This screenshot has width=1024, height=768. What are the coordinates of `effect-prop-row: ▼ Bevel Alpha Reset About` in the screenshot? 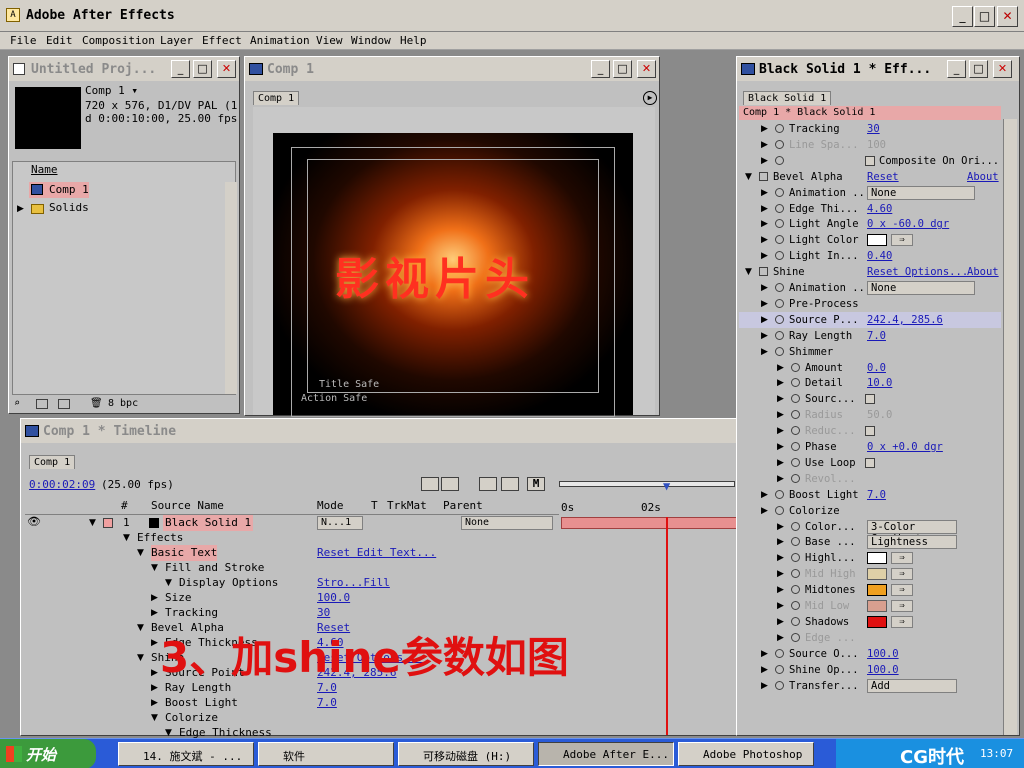 It's located at (870, 177).